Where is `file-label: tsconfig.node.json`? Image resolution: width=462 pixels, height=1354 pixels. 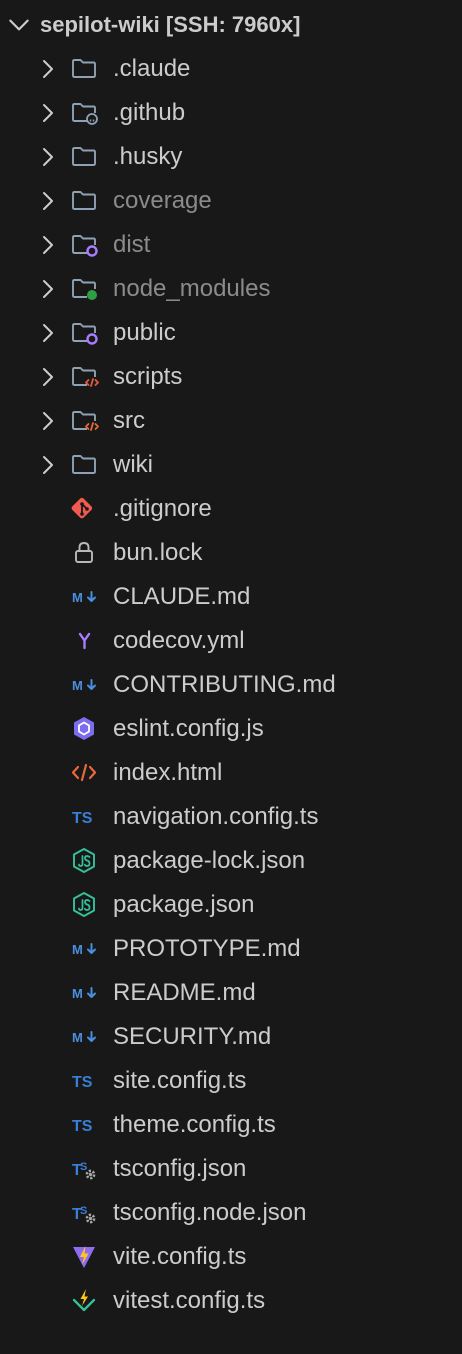 file-label: tsconfig.node.json is located at coordinates (210, 1212).